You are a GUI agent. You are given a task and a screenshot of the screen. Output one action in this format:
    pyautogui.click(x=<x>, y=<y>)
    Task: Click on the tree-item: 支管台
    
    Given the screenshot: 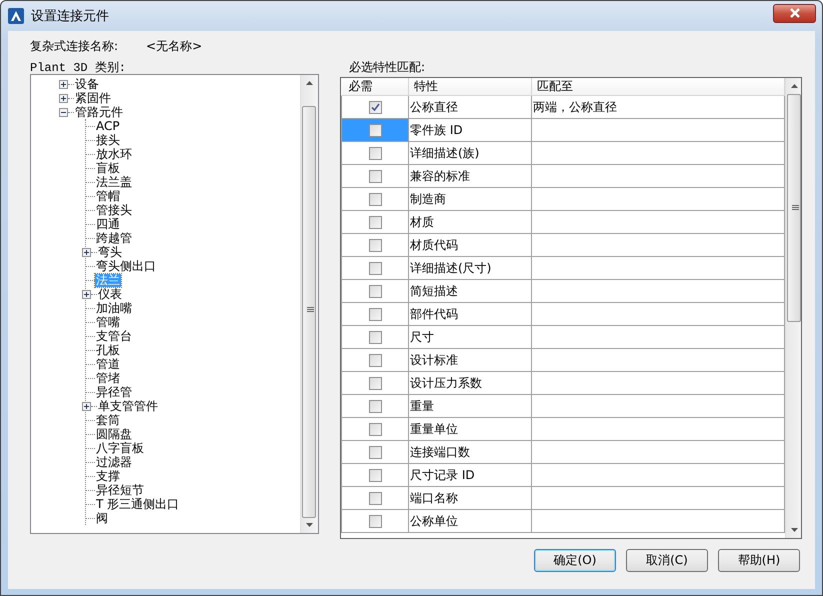 What is the action you would take?
    pyautogui.click(x=114, y=336)
    